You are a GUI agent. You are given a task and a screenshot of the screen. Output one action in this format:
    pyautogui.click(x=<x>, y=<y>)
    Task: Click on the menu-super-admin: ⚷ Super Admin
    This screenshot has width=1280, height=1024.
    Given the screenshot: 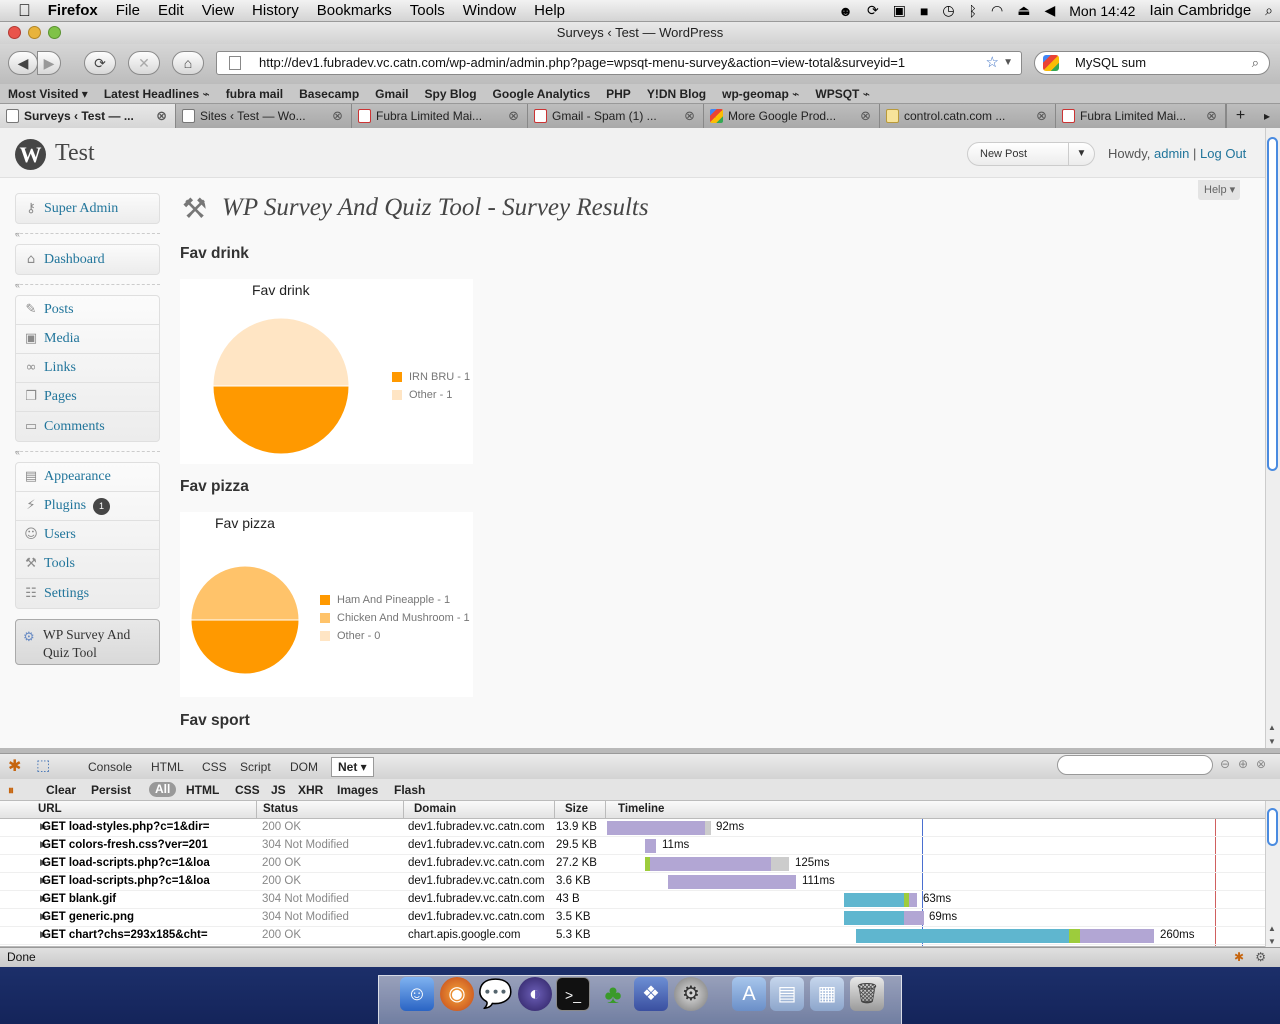 What is the action you would take?
    pyautogui.click(x=87, y=208)
    